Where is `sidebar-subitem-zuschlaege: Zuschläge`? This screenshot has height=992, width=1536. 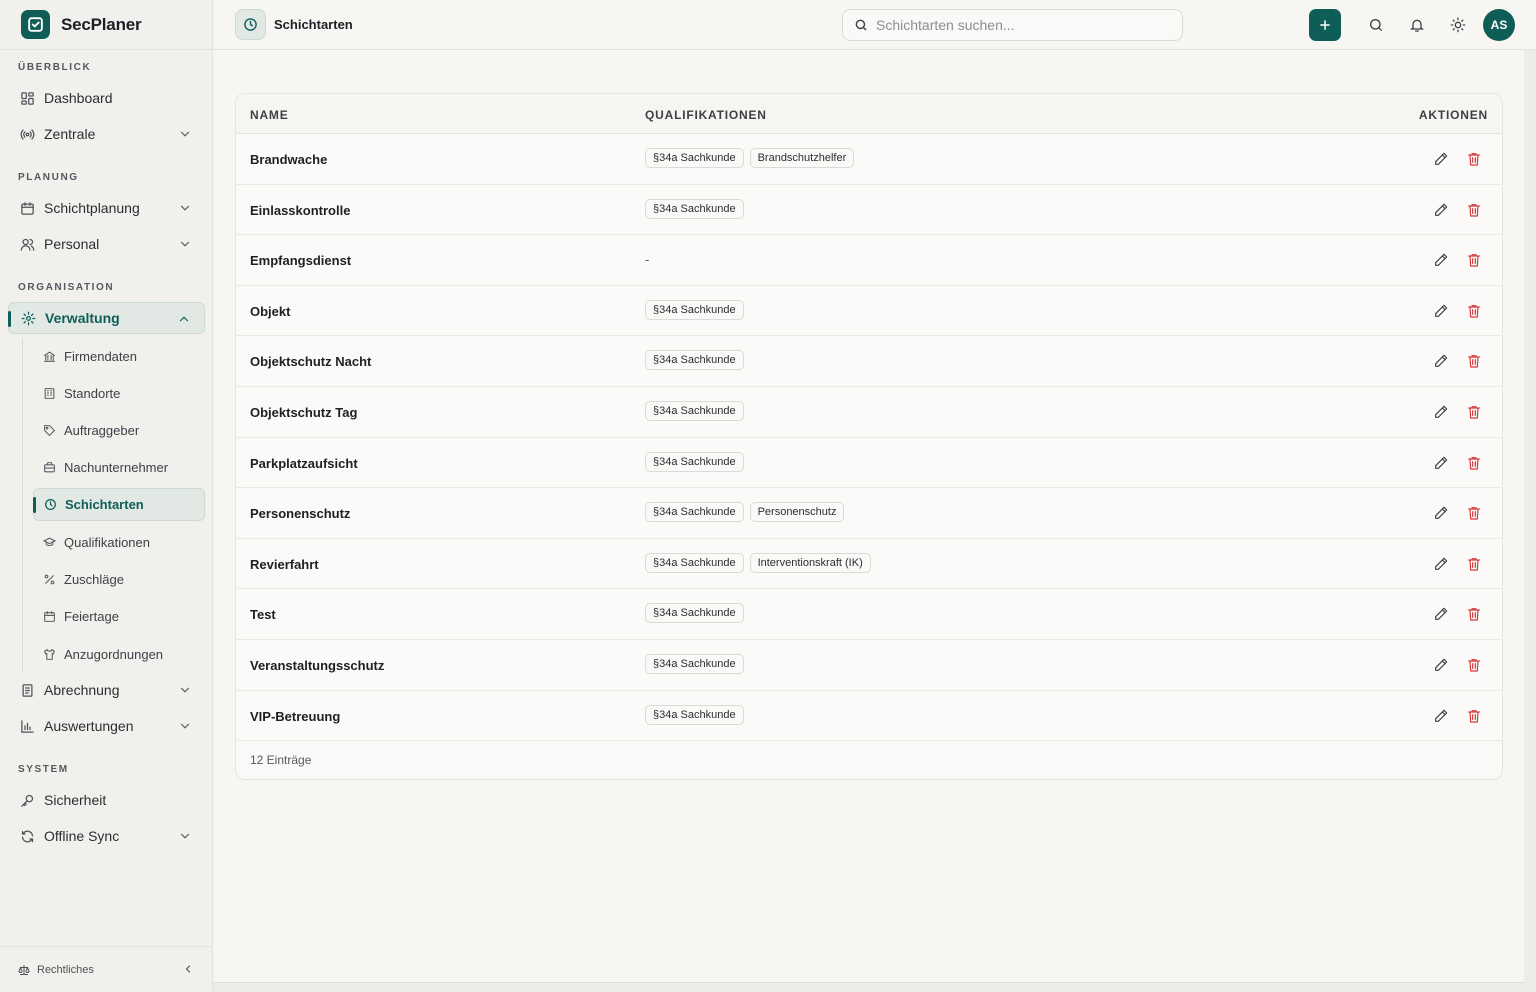 sidebar-subitem-zuschlaege: Zuschläge is located at coordinates (119, 579).